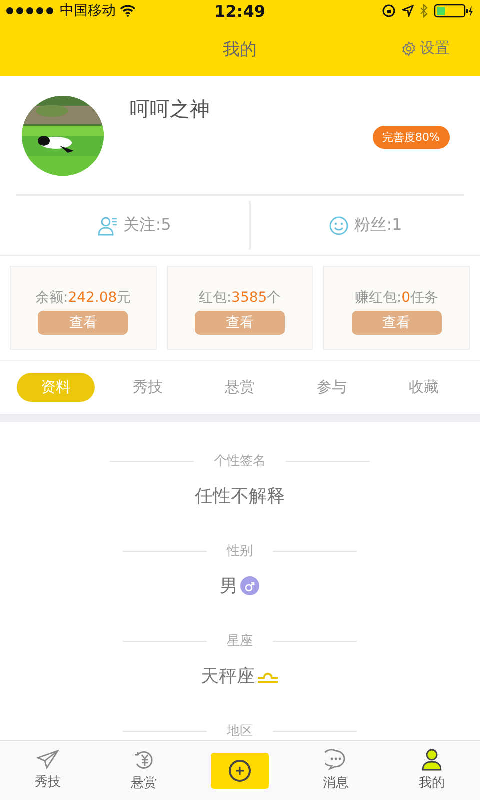 Image resolution: width=480 pixels, height=800 pixels. What do you see at coordinates (336, 760) in the screenshot?
I see `chat-bubble-icon` at bounding box center [336, 760].